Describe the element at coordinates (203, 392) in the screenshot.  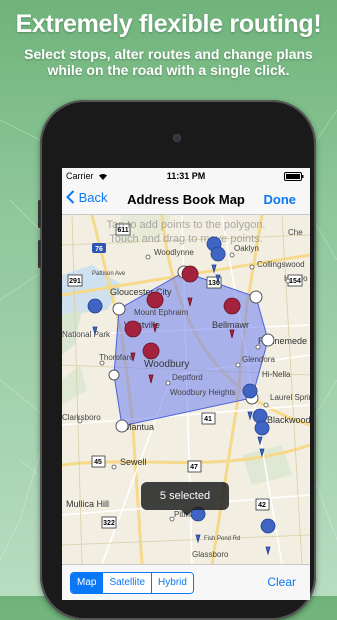
I see `map-label: Woodbury Heights` at that location.